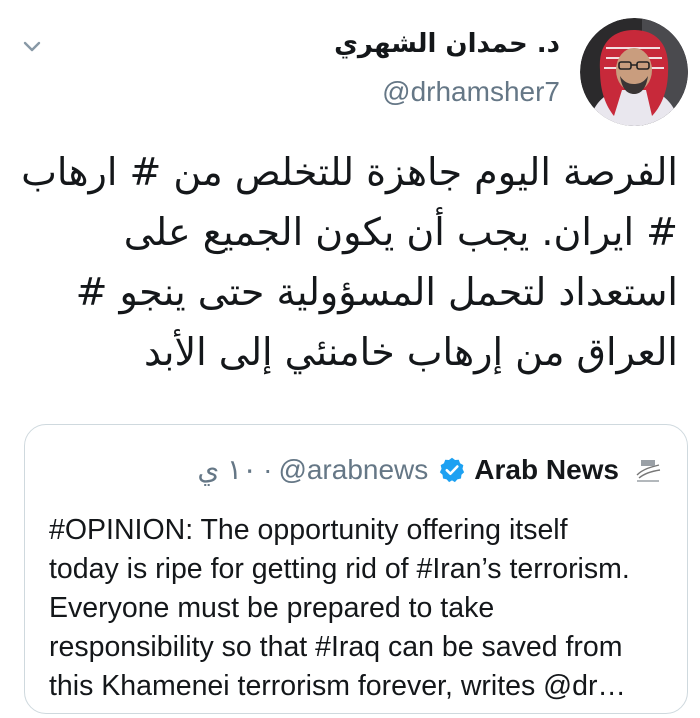 This screenshot has width=700, height=718. I want to click on quoted-text-line: Everyone must be prepared to take, so click(272, 608).